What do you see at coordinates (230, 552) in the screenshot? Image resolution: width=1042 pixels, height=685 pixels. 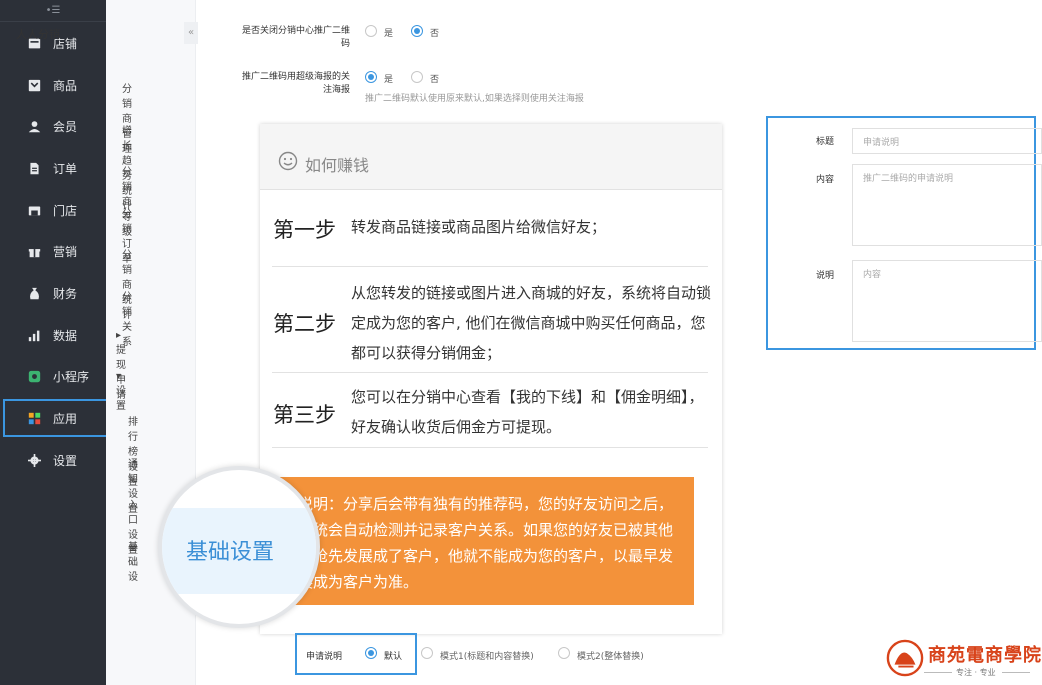 I see `magnified-label: 基础设置` at bounding box center [230, 552].